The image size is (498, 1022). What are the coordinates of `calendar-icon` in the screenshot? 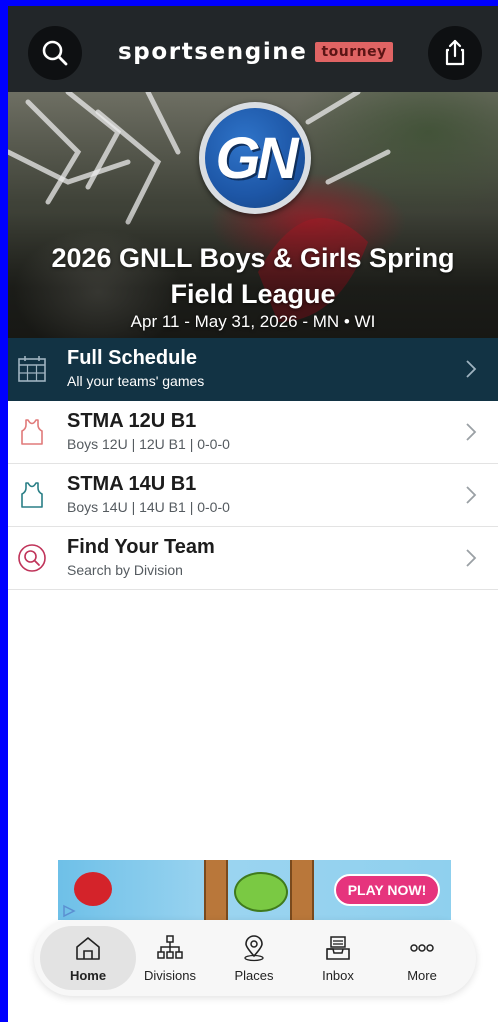 It's located at (32, 369).